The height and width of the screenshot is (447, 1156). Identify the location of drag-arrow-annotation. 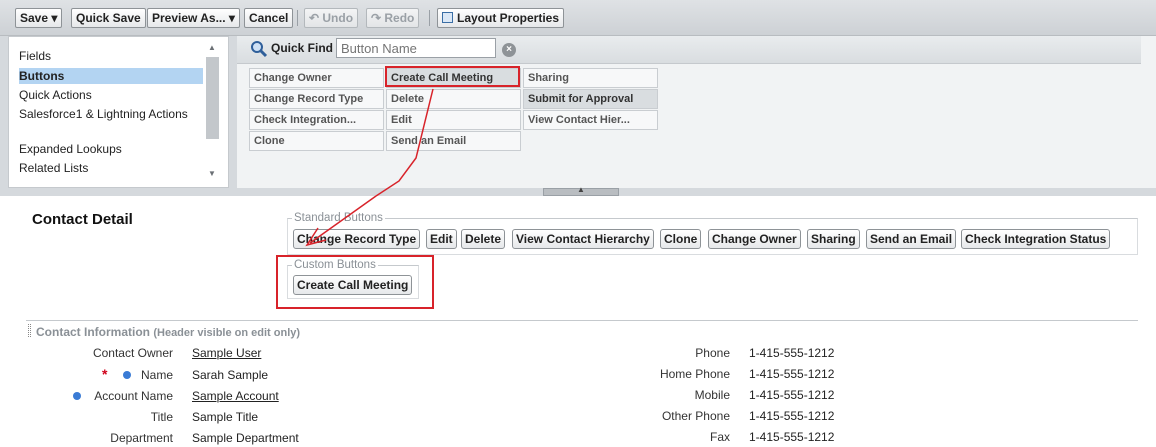
(369, 167).